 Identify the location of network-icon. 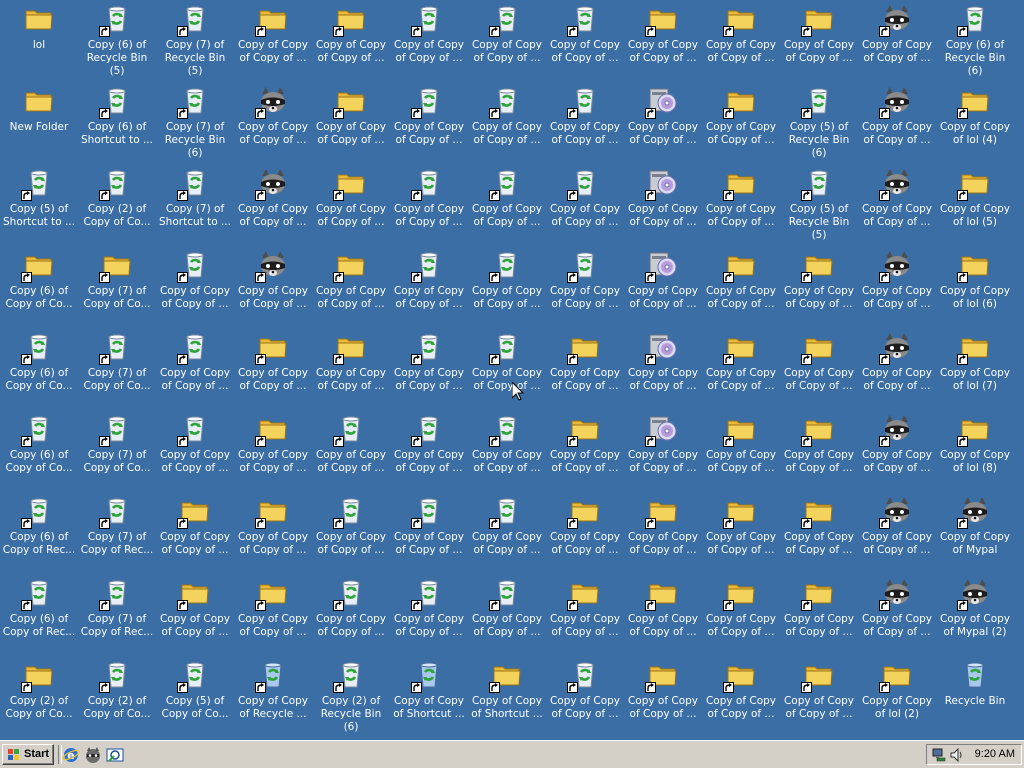
(939, 755).